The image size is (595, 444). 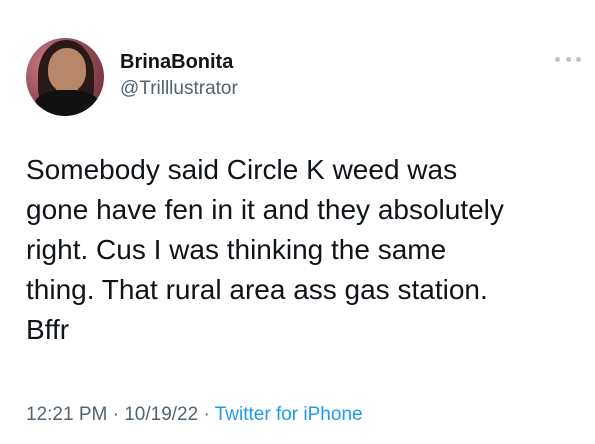 I want to click on avatar, so click(x=65, y=77).